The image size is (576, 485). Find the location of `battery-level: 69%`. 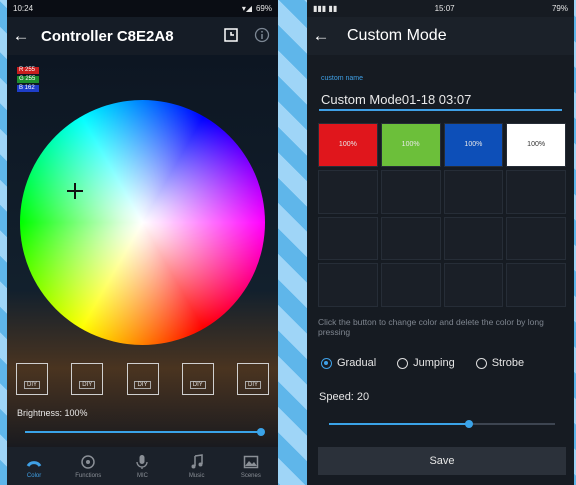

battery-level: 69% is located at coordinates (263, 8).